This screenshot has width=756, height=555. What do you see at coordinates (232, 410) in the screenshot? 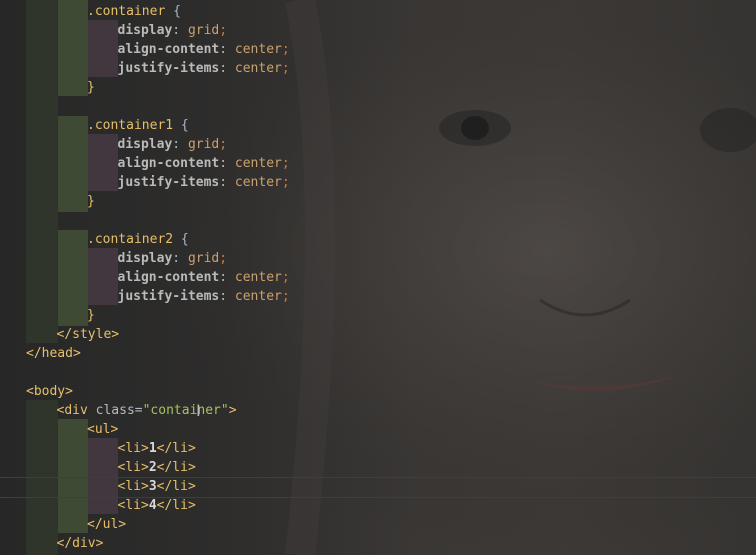
I see `code-token: >` at bounding box center [232, 410].